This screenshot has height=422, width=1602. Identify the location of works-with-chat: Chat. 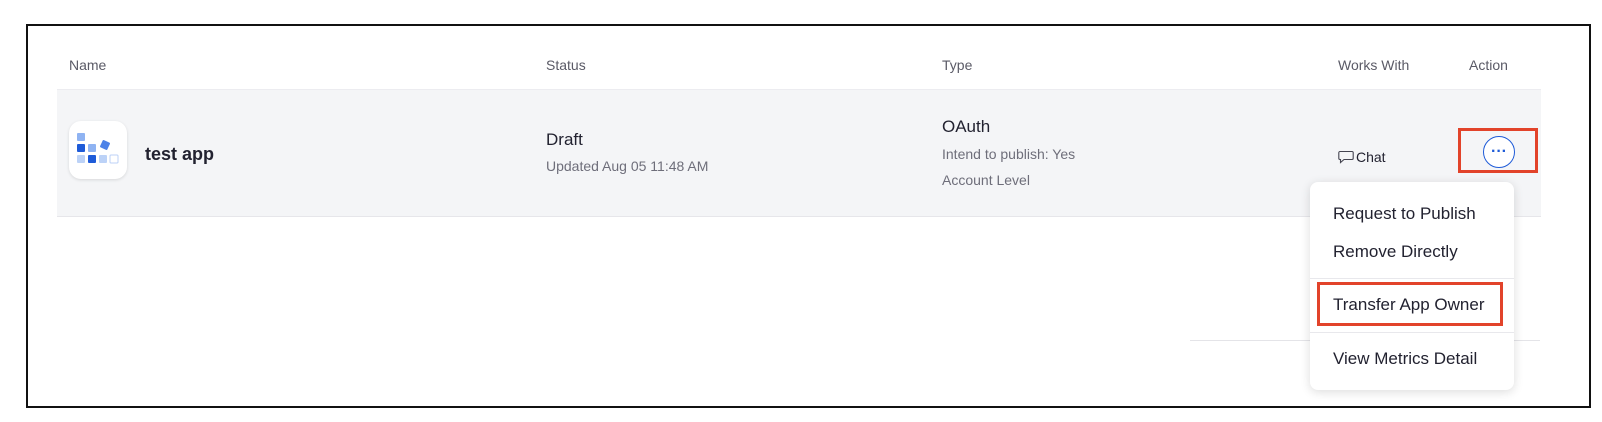
(1362, 157).